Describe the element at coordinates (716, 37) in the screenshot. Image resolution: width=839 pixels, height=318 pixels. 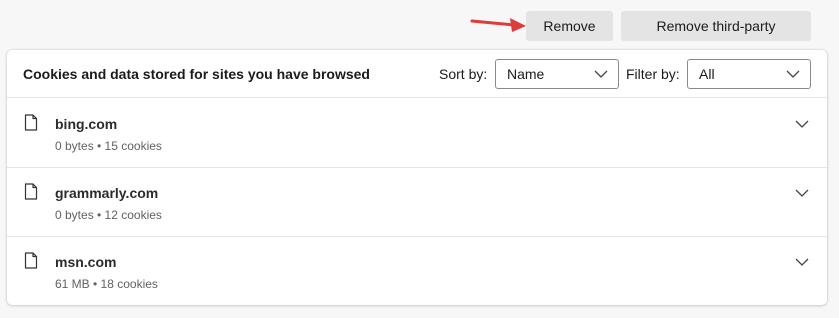
I see `remove-third-party-cookies-button: Remove third-party cookies` at that location.